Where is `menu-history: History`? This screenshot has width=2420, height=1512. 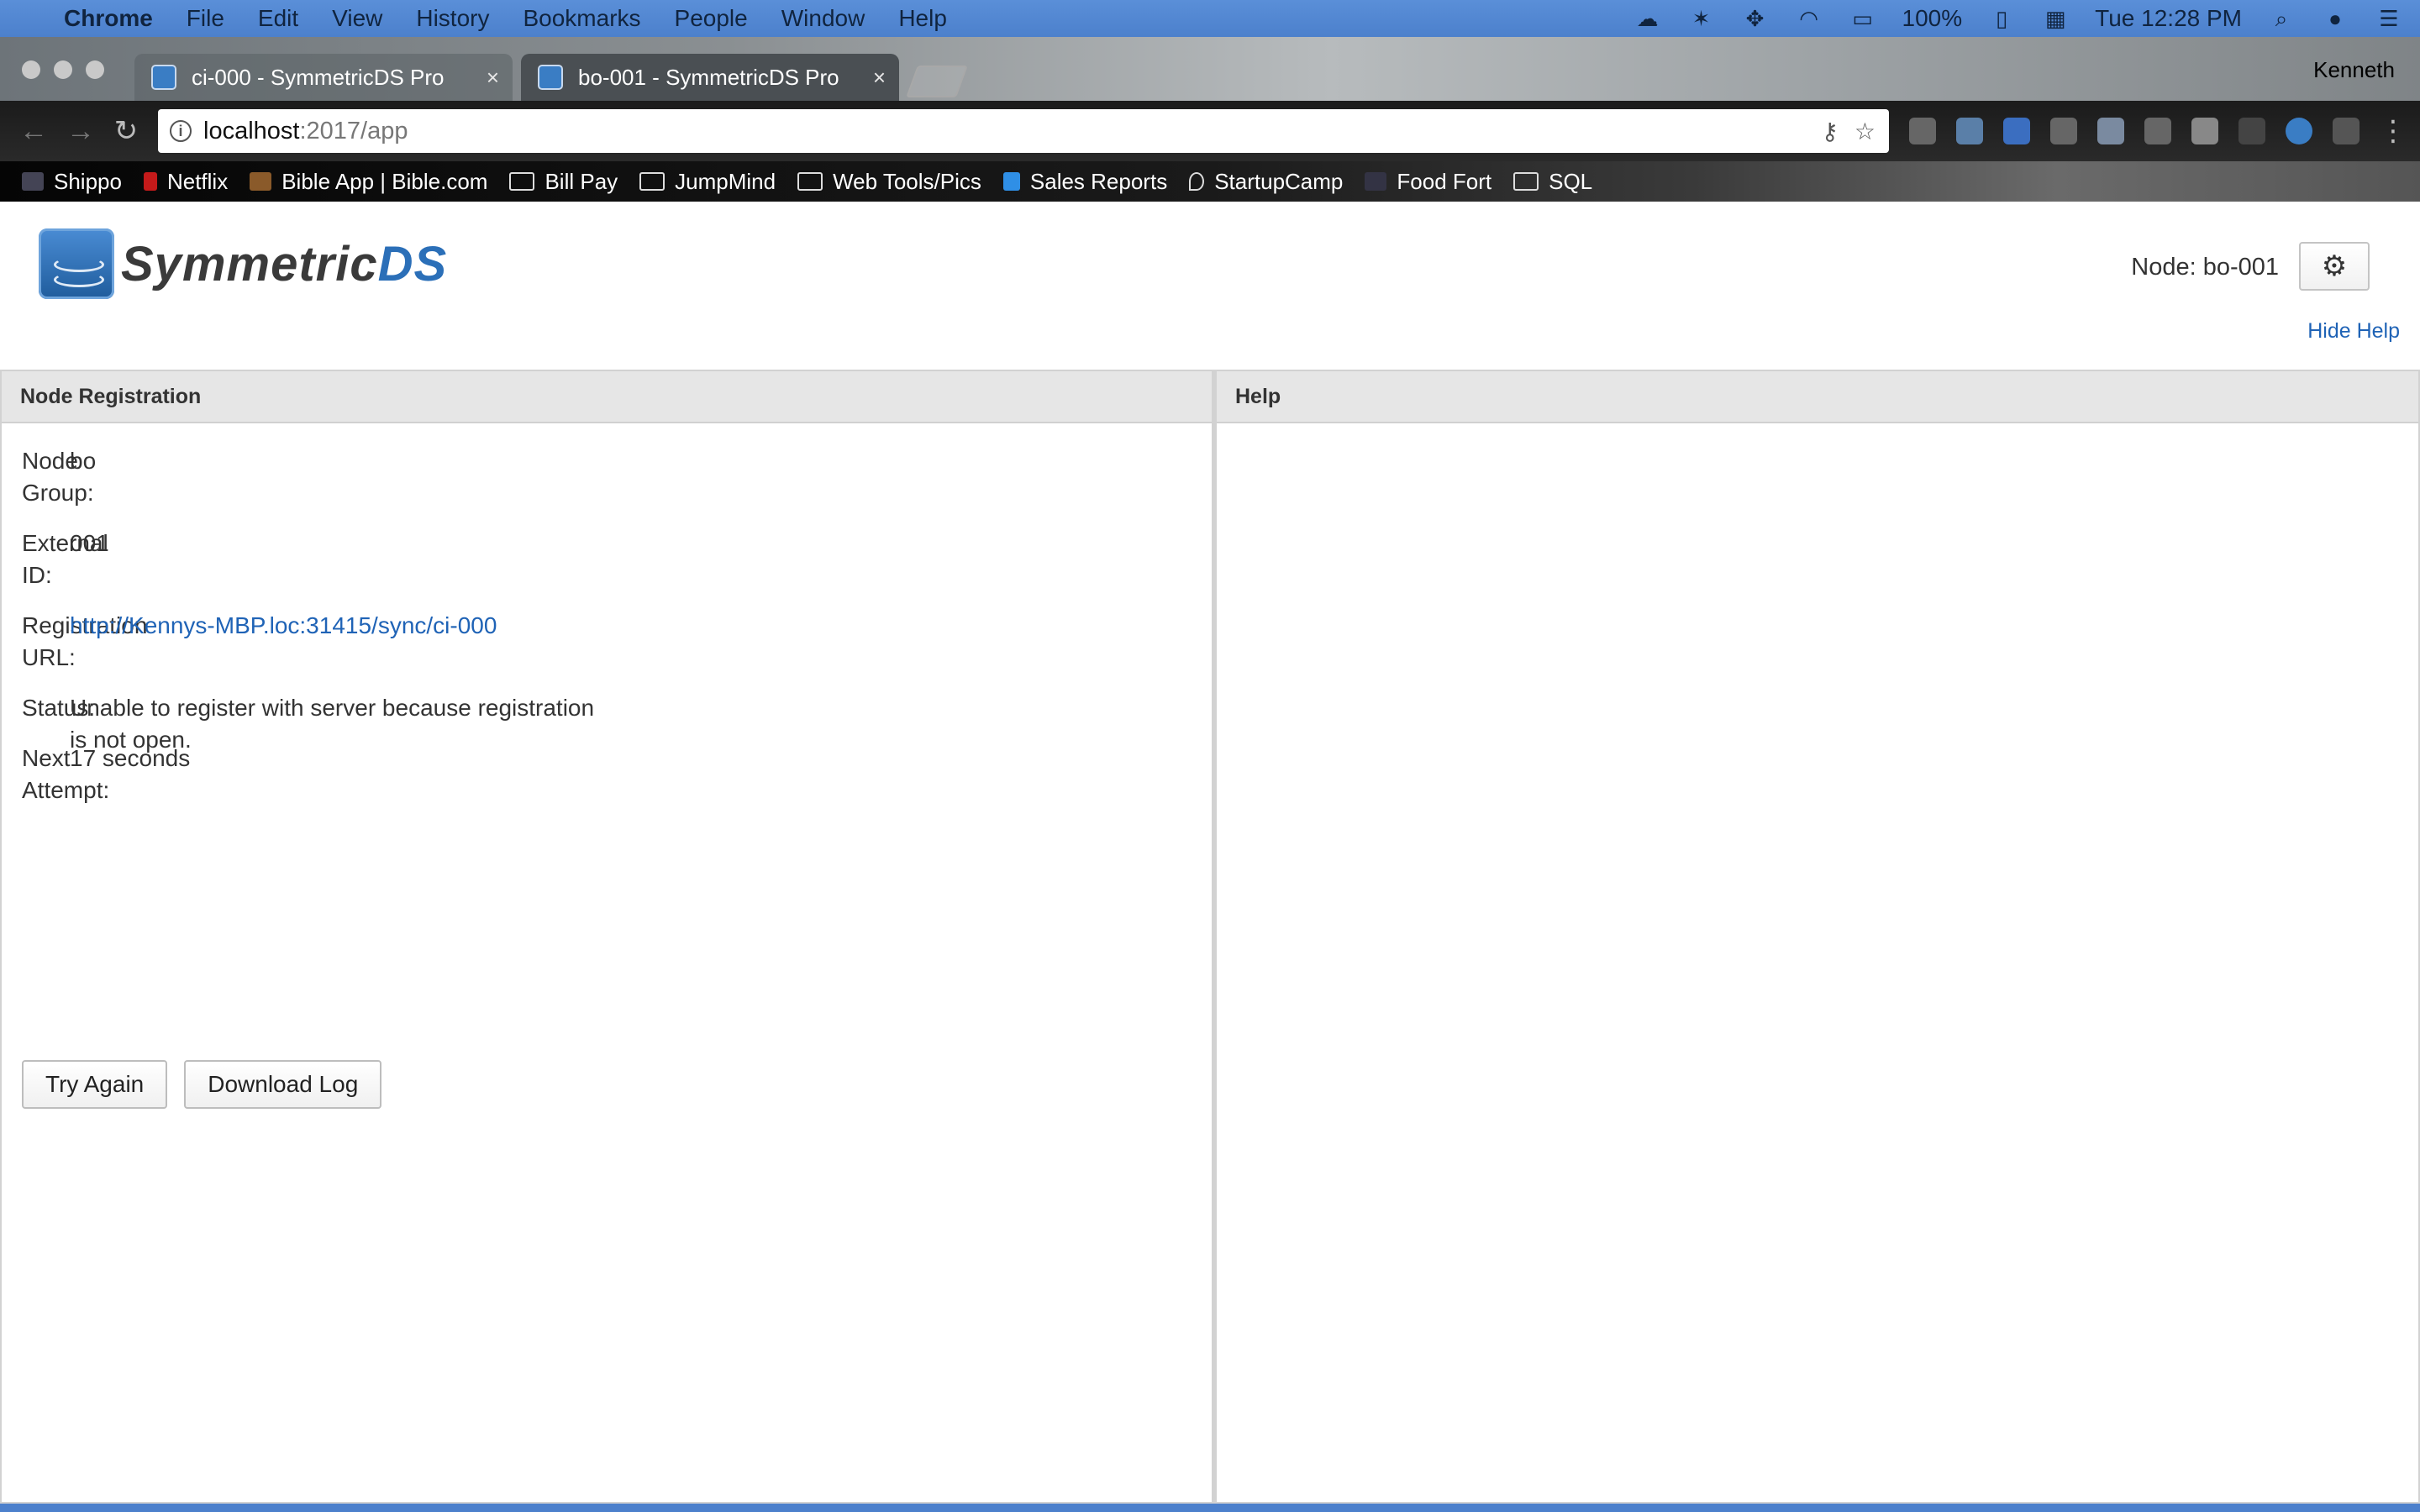
menu-history: History is located at coordinates (452, 18).